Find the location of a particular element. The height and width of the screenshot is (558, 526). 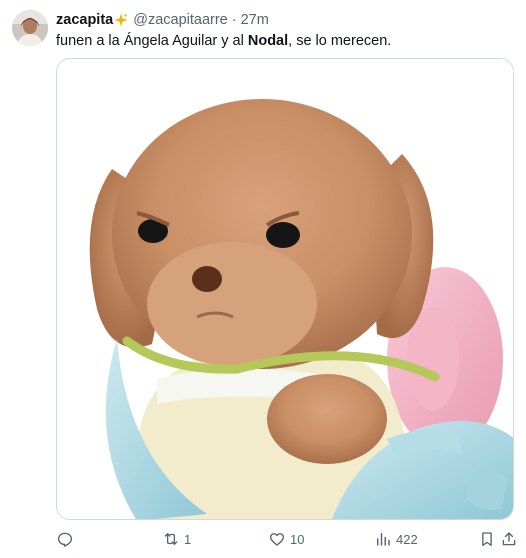

views-button: 422 is located at coordinates (396, 539).